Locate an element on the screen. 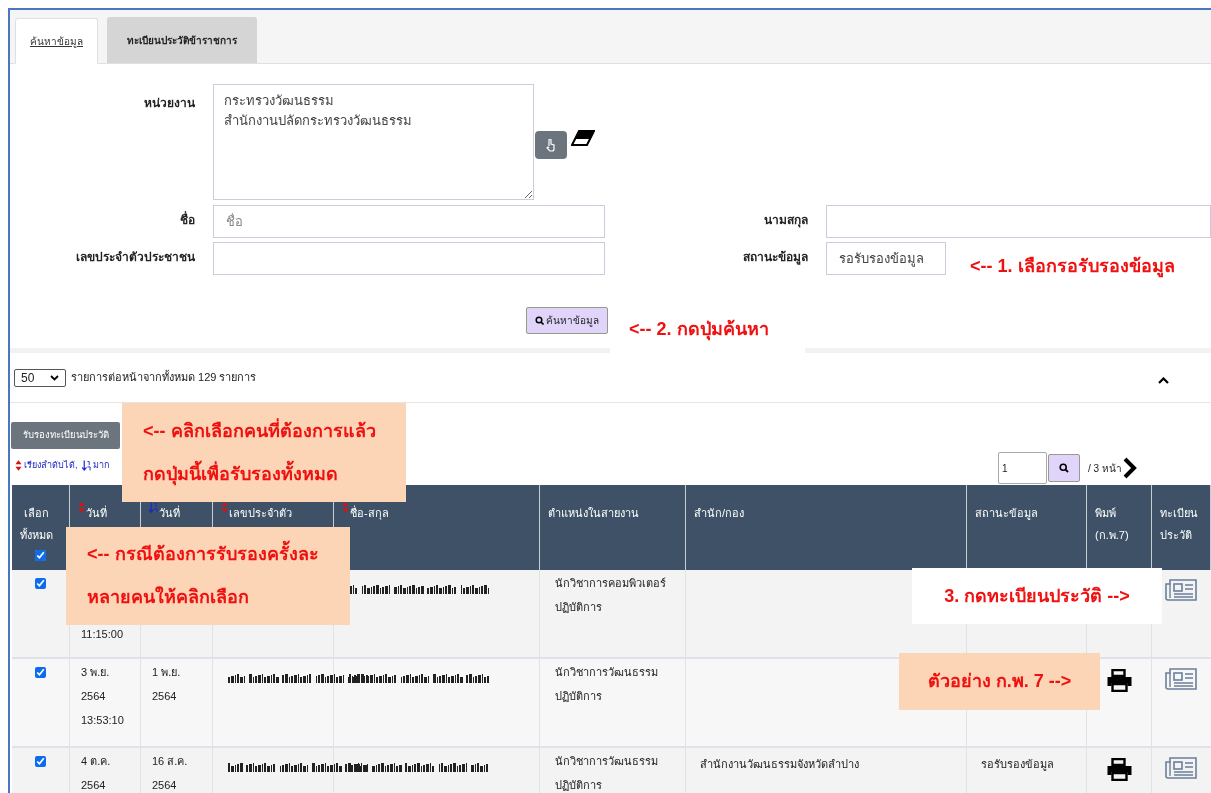 This screenshot has width=1211, height=793. date-text: 11:15:00 is located at coordinates (102, 634).